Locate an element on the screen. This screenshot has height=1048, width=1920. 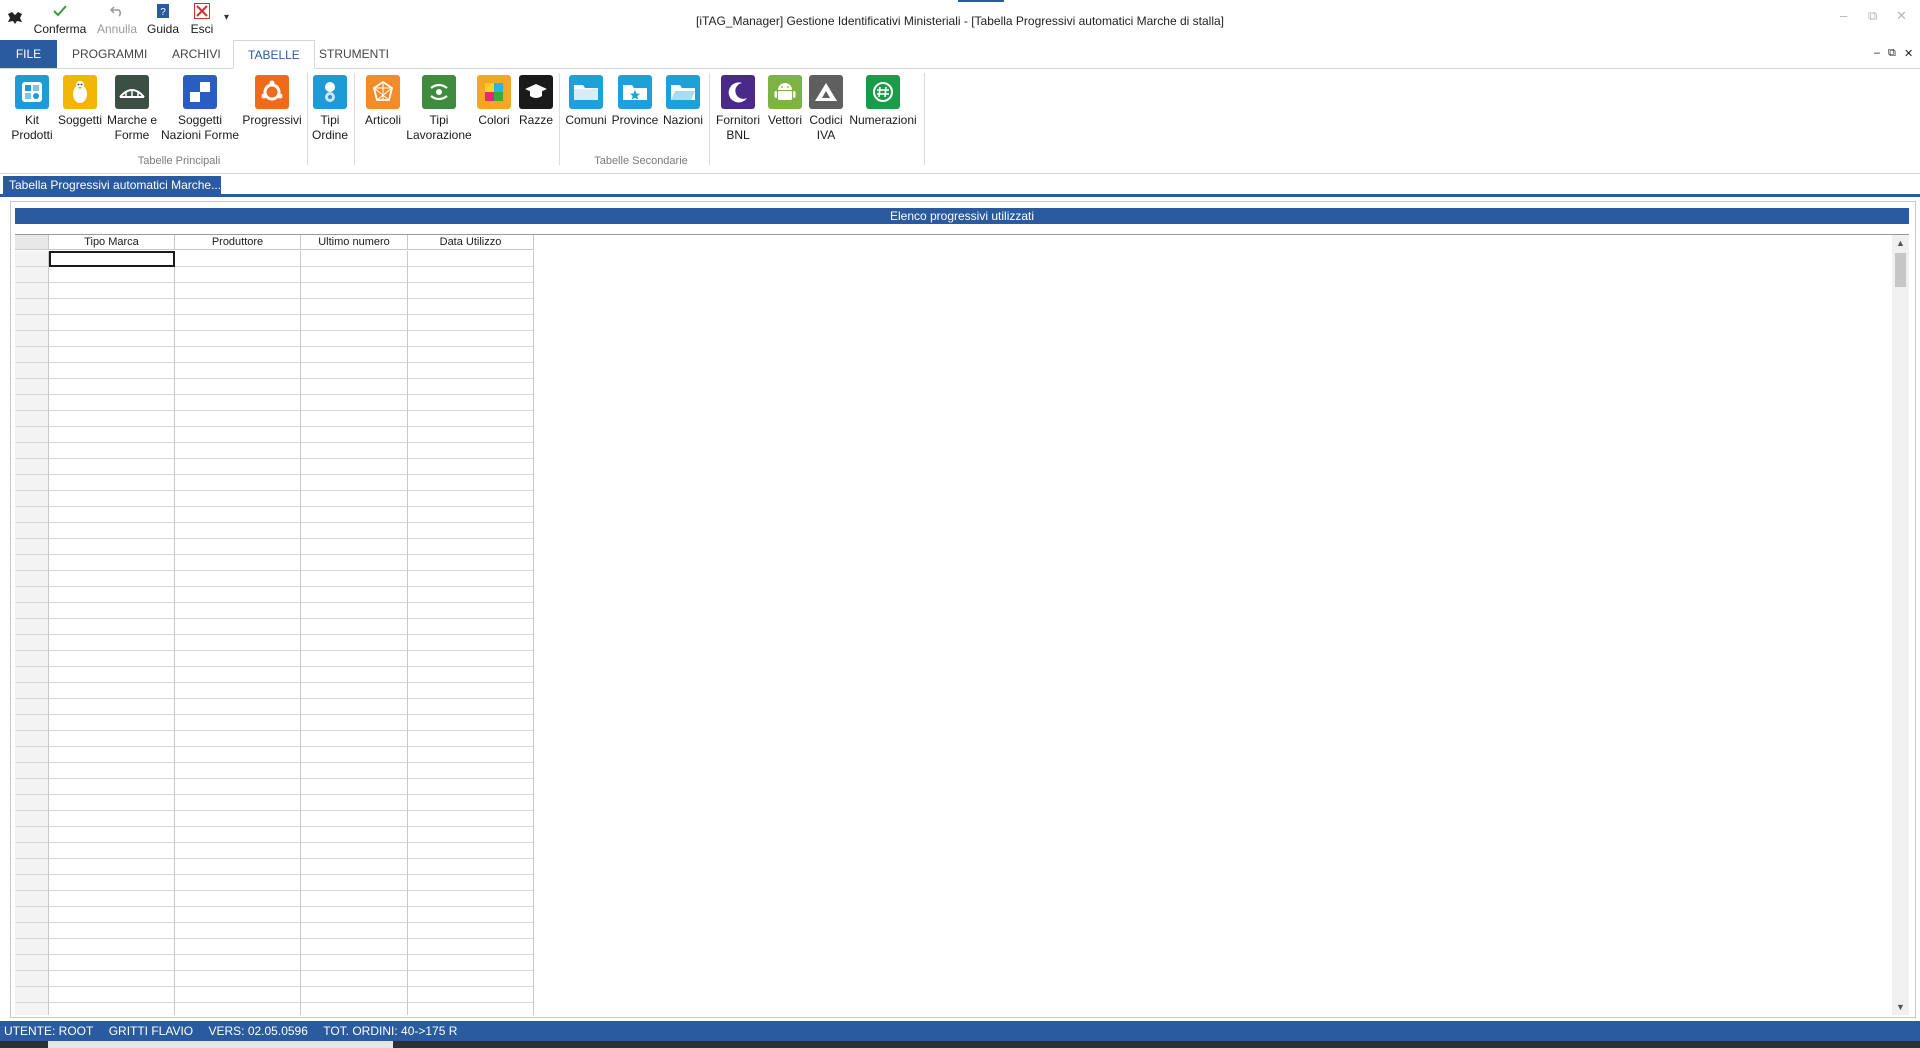
tab-file: FILE is located at coordinates (28, 54).